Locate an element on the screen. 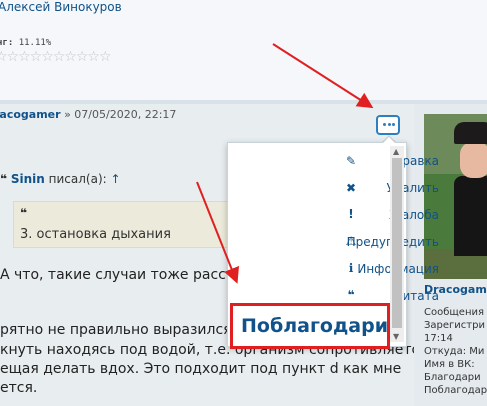  post-date: » 07/05/2020, 22:17 is located at coordinates (118, 114).